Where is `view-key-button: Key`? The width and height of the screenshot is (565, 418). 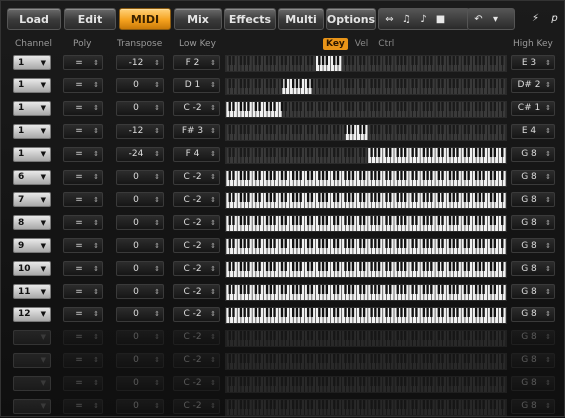
view-key-button: Key is located at coordinates (335, 44).